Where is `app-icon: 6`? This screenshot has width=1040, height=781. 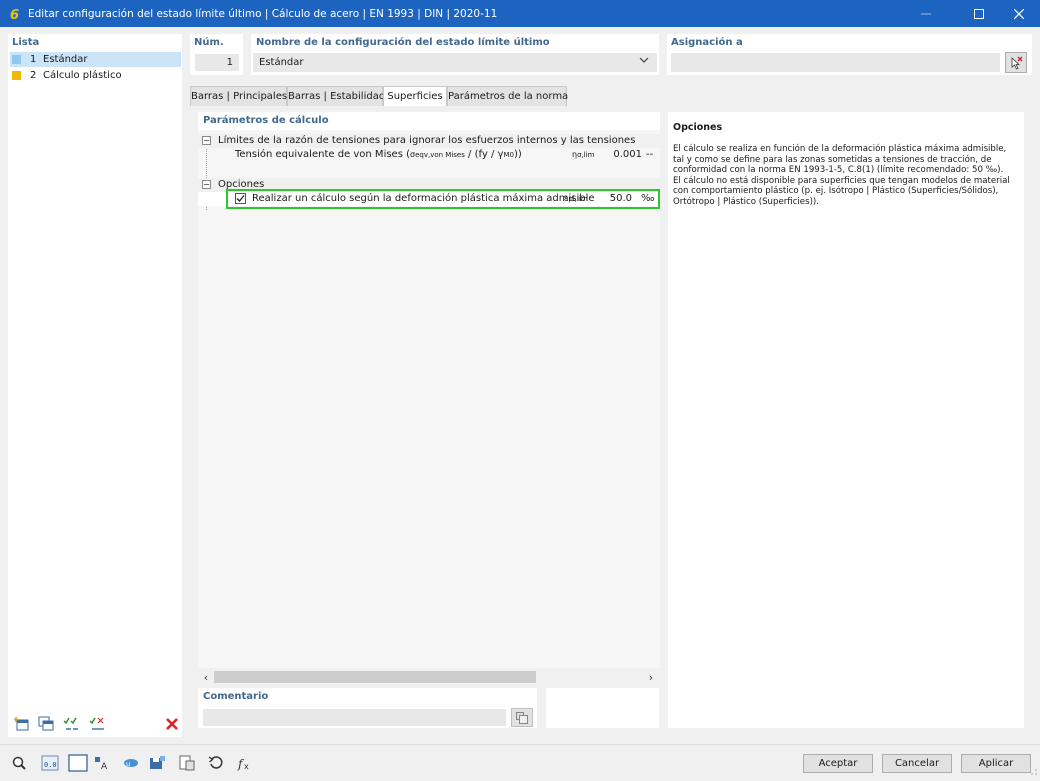
app-icon: 6 is located at coordinates (15, 14).